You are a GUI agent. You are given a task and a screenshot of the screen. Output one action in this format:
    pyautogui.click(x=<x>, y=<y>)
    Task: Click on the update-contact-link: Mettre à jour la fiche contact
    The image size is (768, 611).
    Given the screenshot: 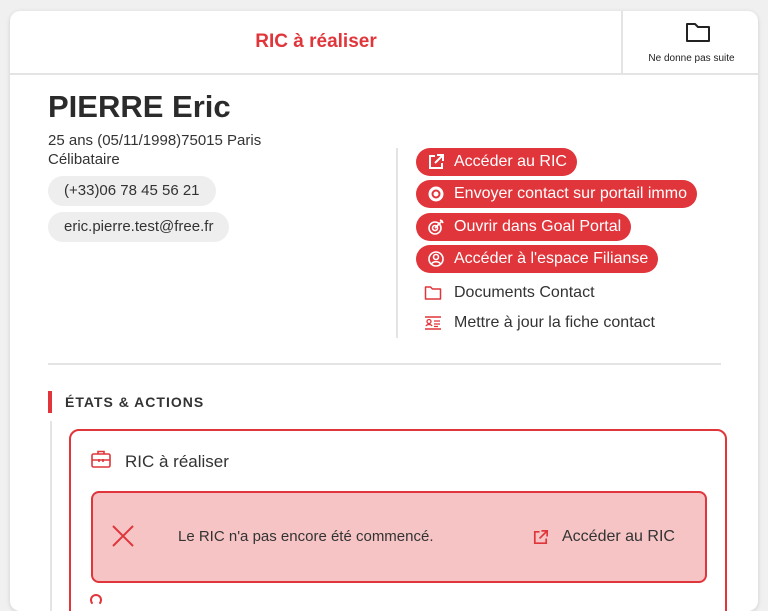 What is the action you would take?
    pyautogui.click(x=535, y=323)
    